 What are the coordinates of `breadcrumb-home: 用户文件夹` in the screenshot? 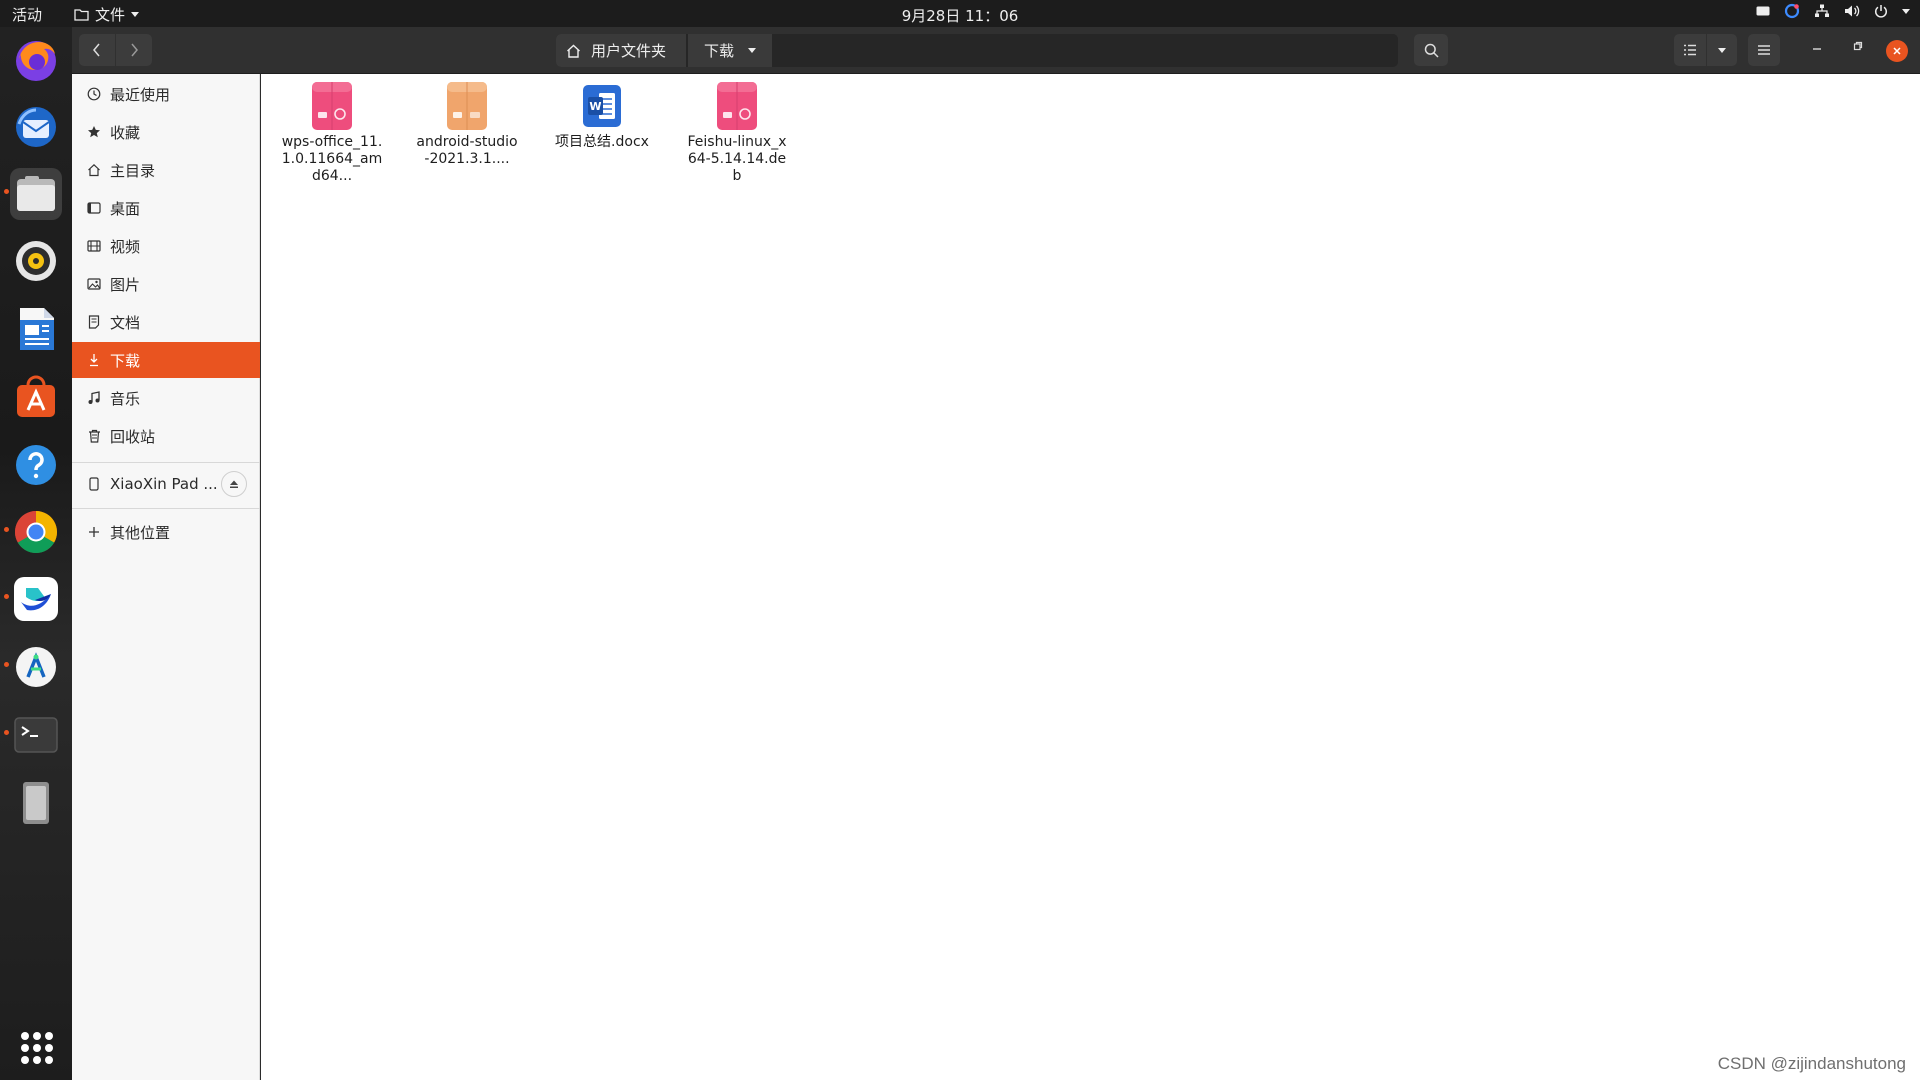 It's located at (621, 50).